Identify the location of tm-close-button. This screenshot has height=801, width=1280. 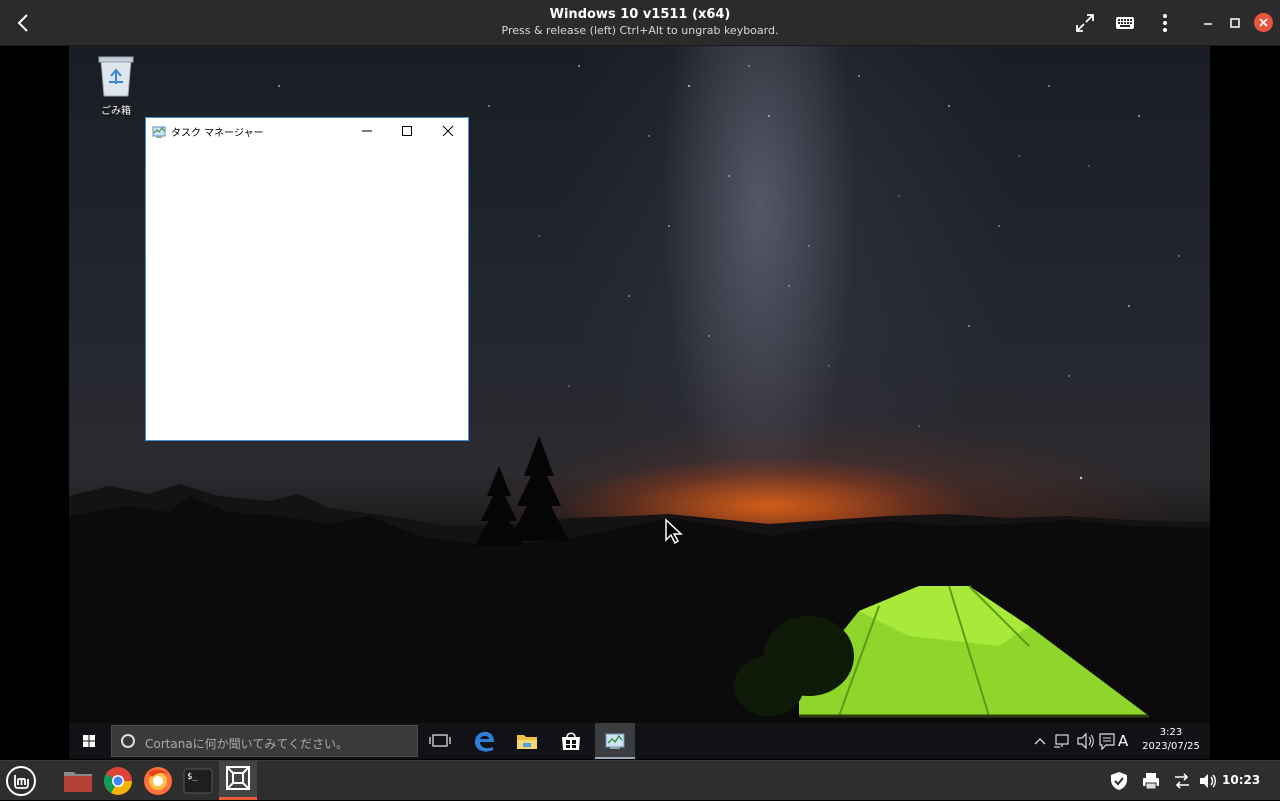
(448, 131).